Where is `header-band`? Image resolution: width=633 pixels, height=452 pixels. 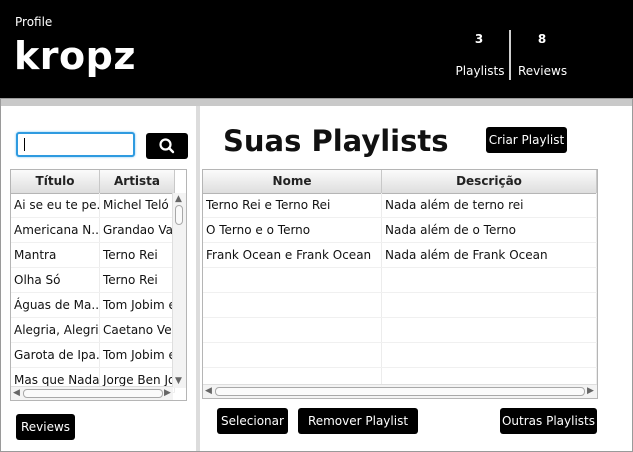 header-band is located at coordinates (316, 102).